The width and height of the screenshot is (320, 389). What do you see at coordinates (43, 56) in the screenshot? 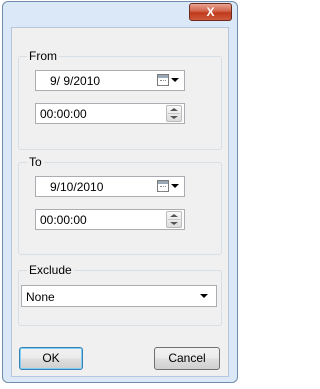
I see `from-group-label: From` at bounding box center [43, 56].